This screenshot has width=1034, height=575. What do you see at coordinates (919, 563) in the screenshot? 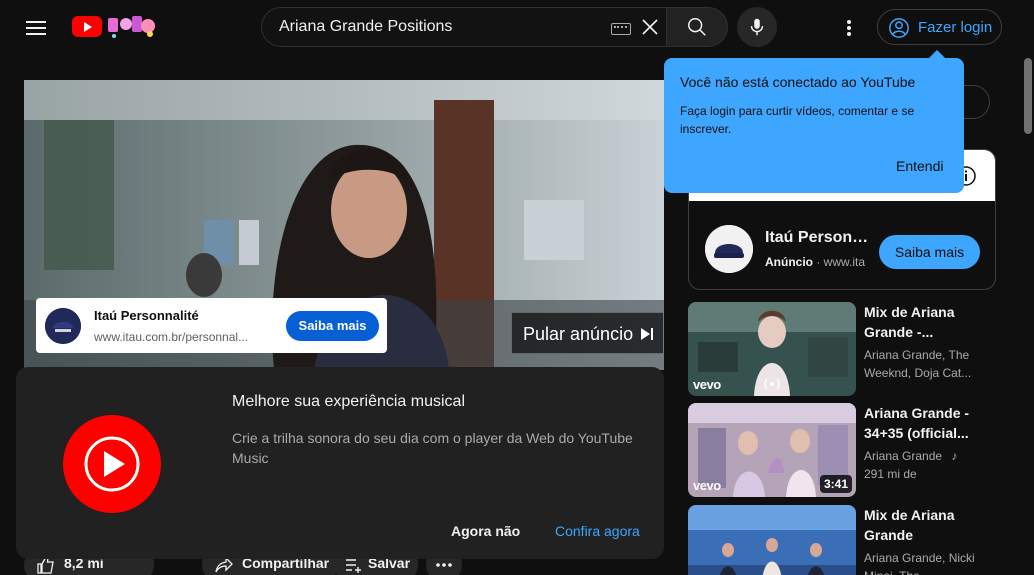
I see `video-meta: Ariana Grande, Nicki Minaj, The` at bounding box center [919, 563].